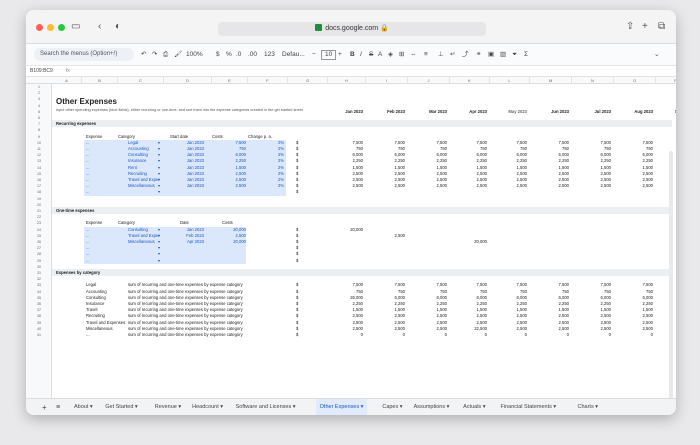 This screenshot has width=700, height=445. What do you see at coordinates (387, 80) in the screenshot?
I see `column-header-i: I` at bounding box center [387, 80].